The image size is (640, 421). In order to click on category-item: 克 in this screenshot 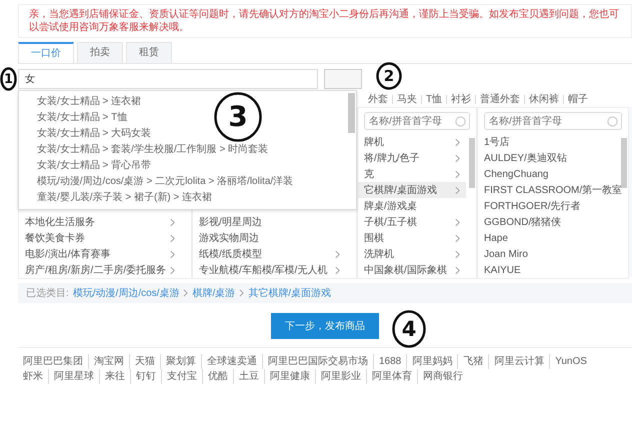, I will do `click(412, 174)`.